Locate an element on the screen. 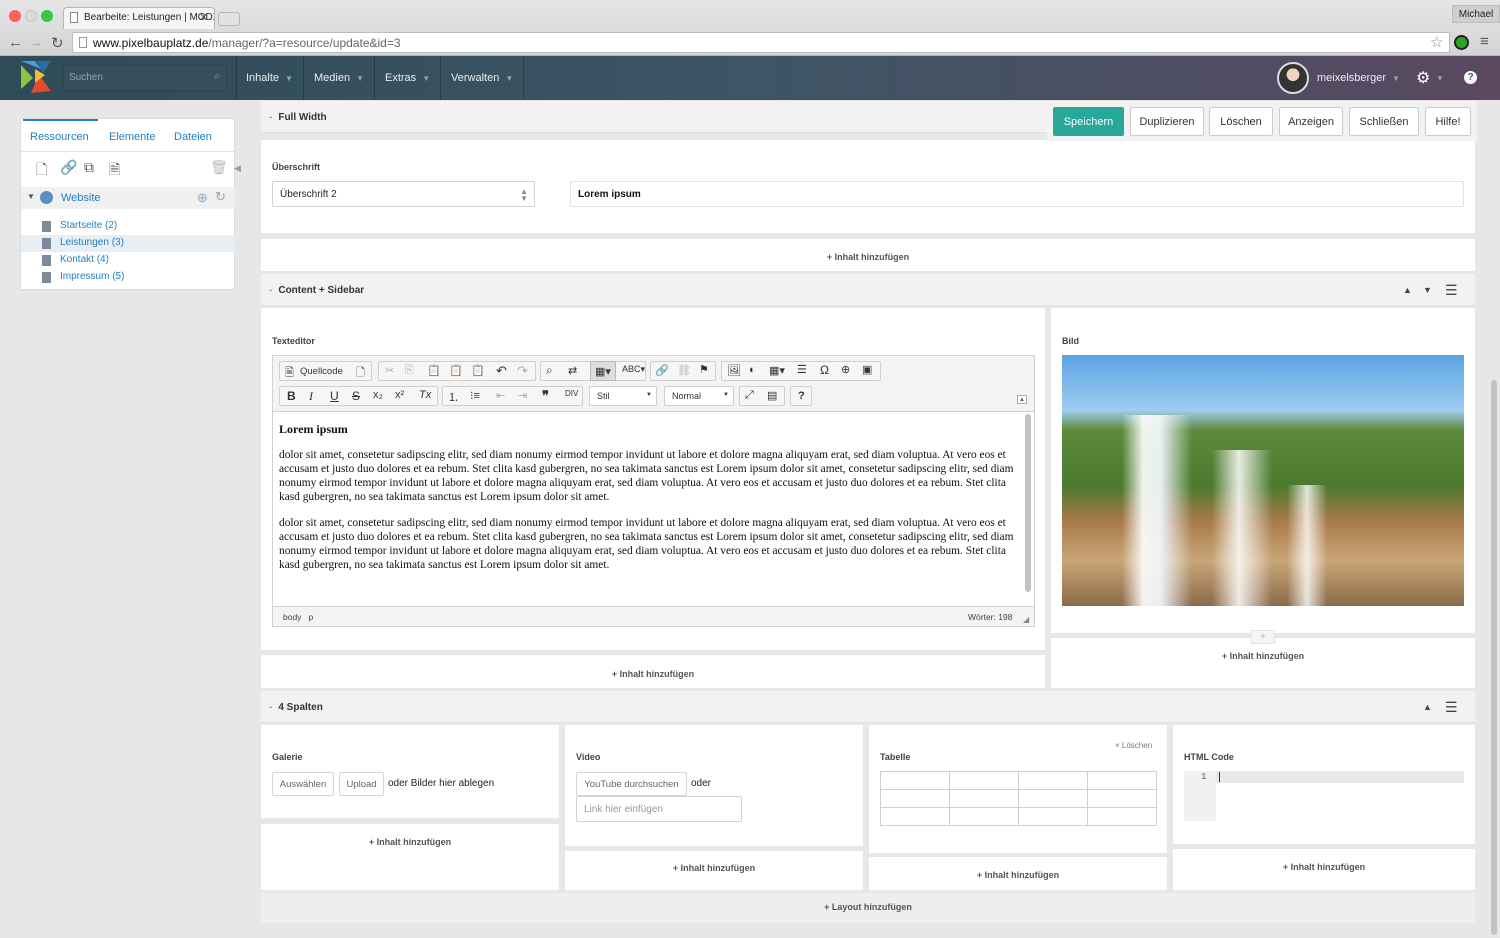 Image resolution: width=1500 pixels, height=938 pixels. select-all-icon: ▦▾ is located at coordinates (603, 371).